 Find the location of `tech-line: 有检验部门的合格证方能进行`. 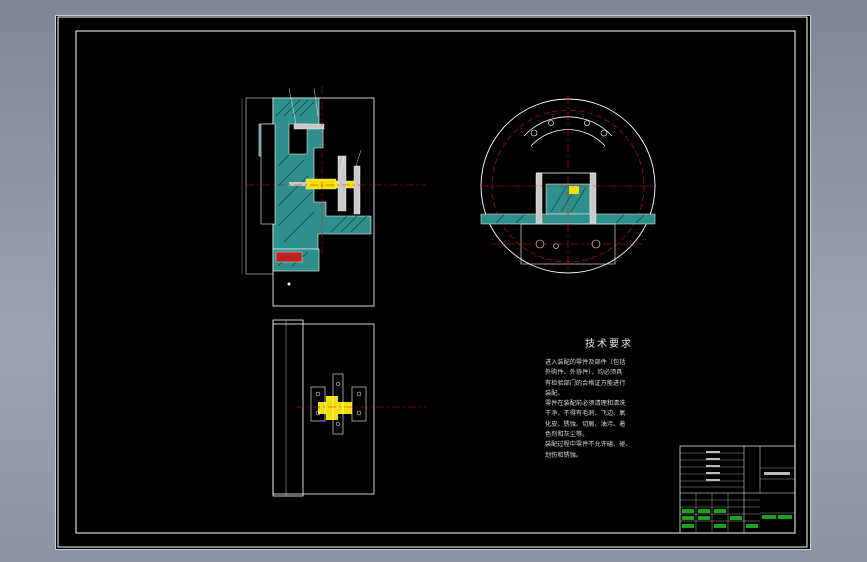

tech-line: 有检验部门的合格证方能进行 is located at coordinates (585, 383).